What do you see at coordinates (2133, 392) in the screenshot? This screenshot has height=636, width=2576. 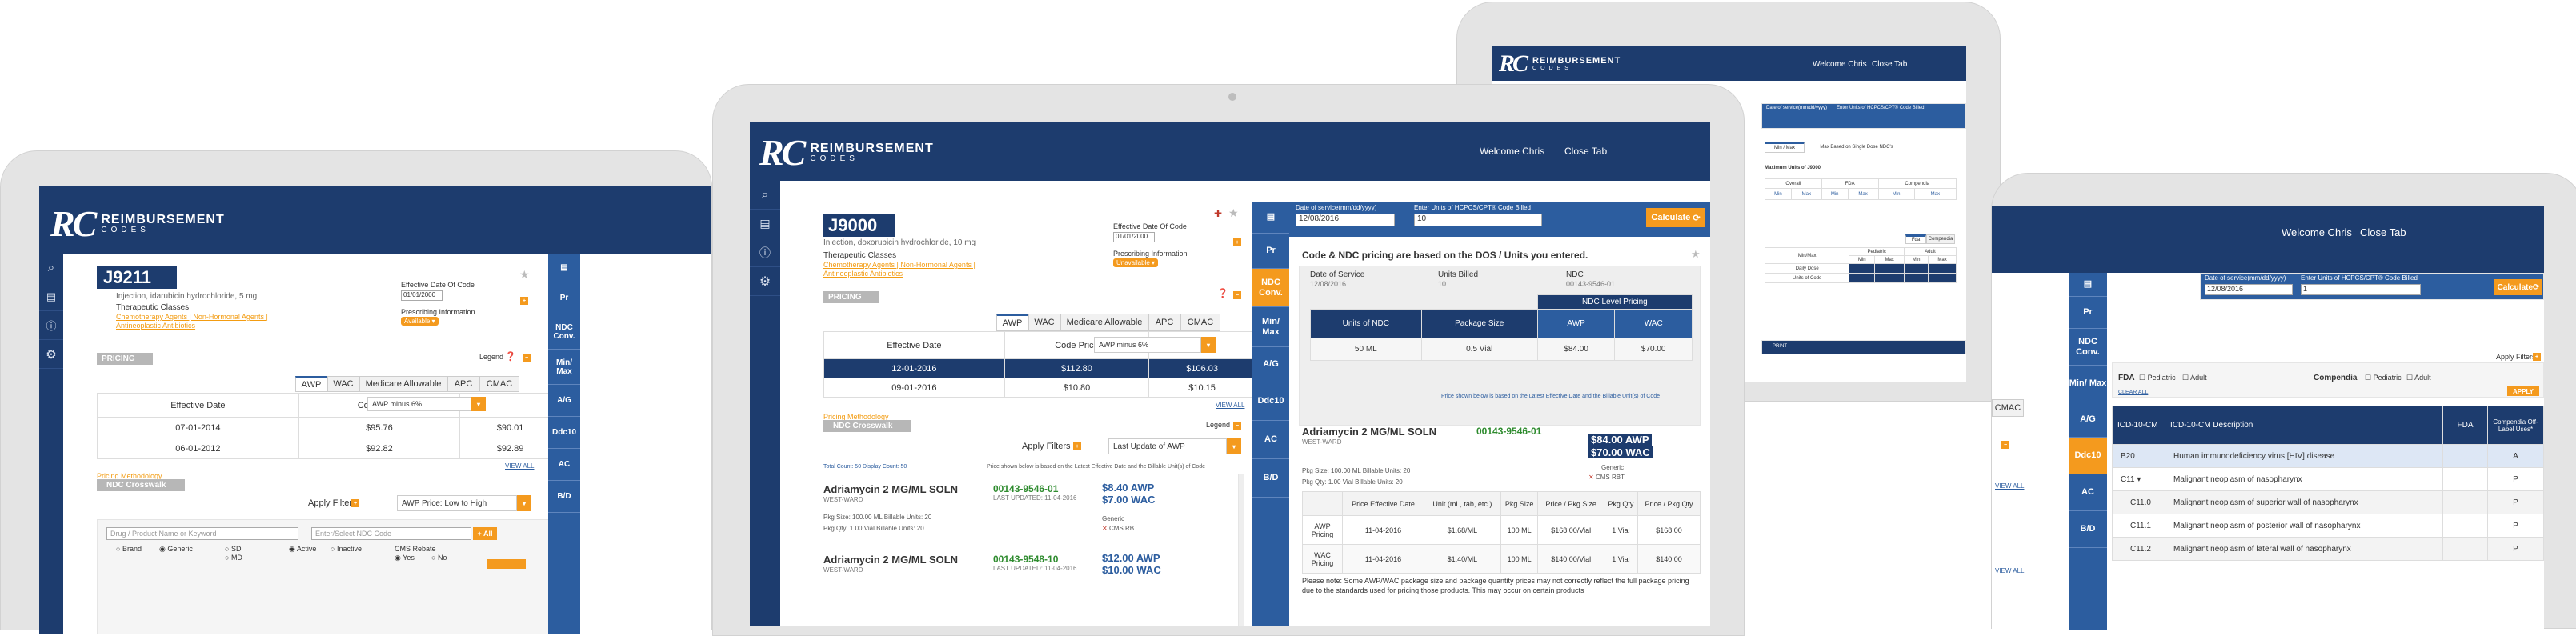 I see `clear-all-link: CLEAR ALL` at bounding box center [2133, 392].